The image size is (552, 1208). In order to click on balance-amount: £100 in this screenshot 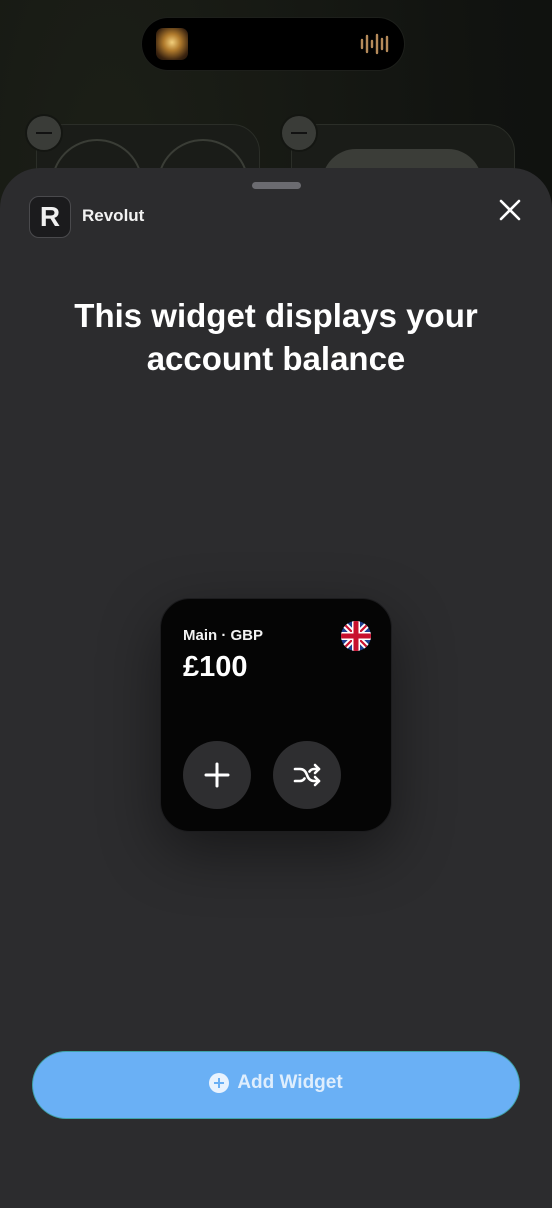, I will do `click(215, 667)`.